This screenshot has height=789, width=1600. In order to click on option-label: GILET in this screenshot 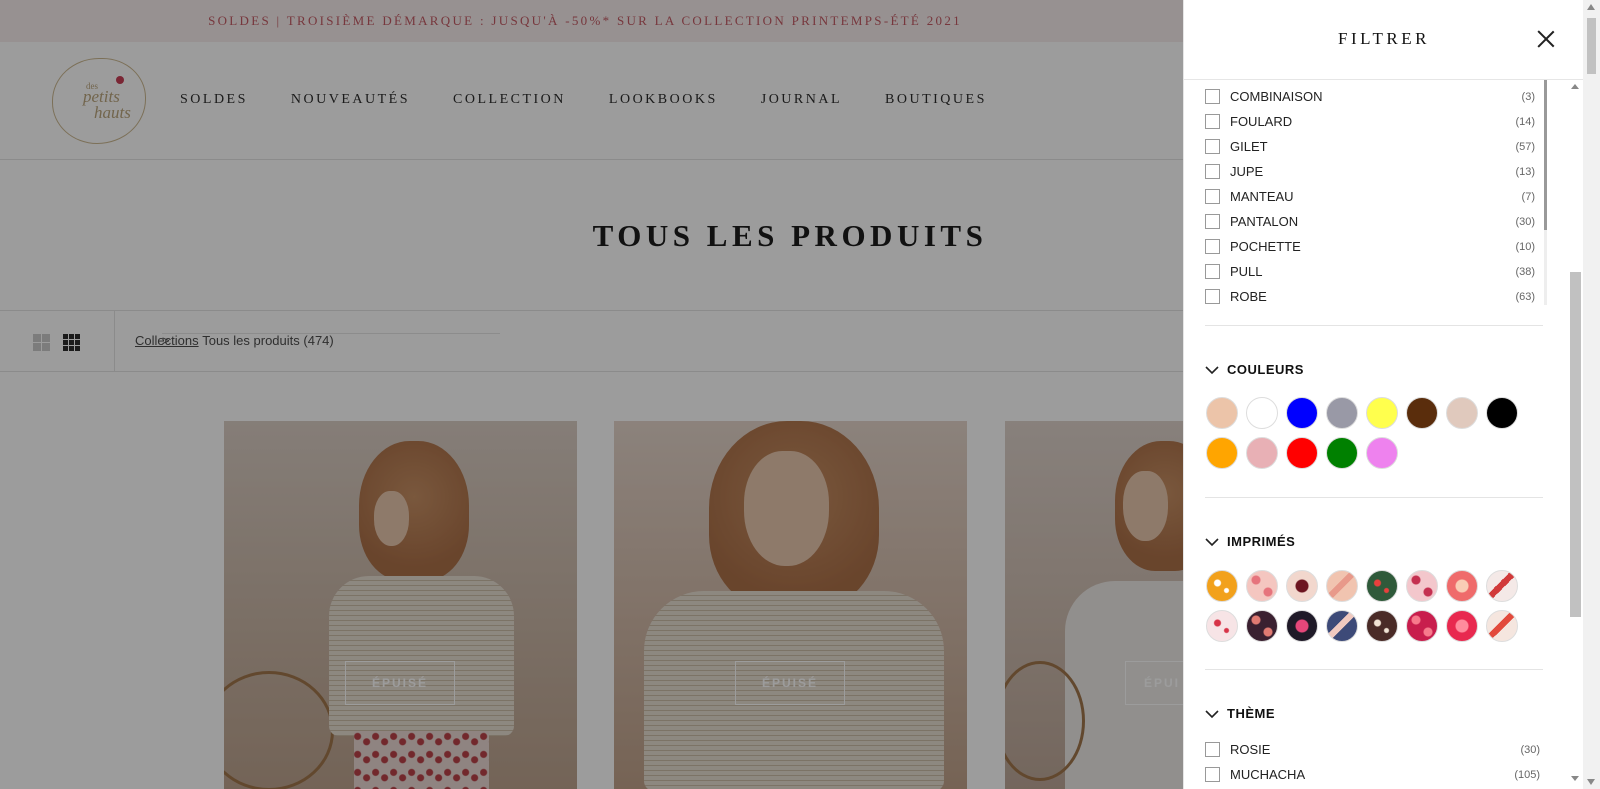, I will do `click(1249, 146)`.